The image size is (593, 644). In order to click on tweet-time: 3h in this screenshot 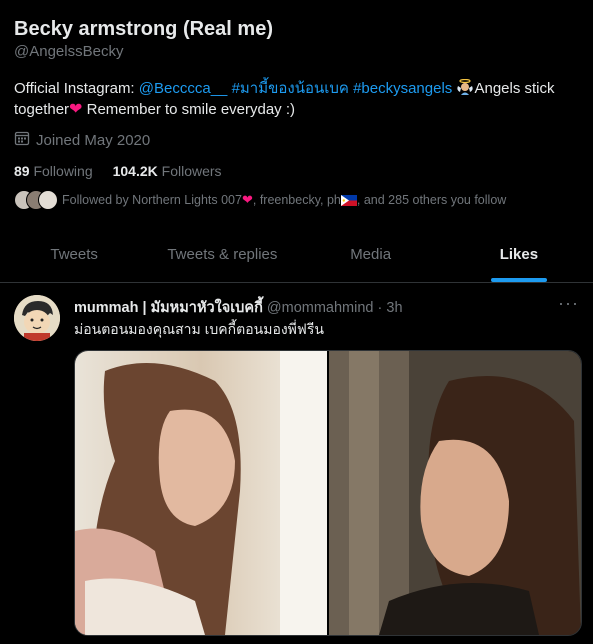, I will do `click(394, 308)`.